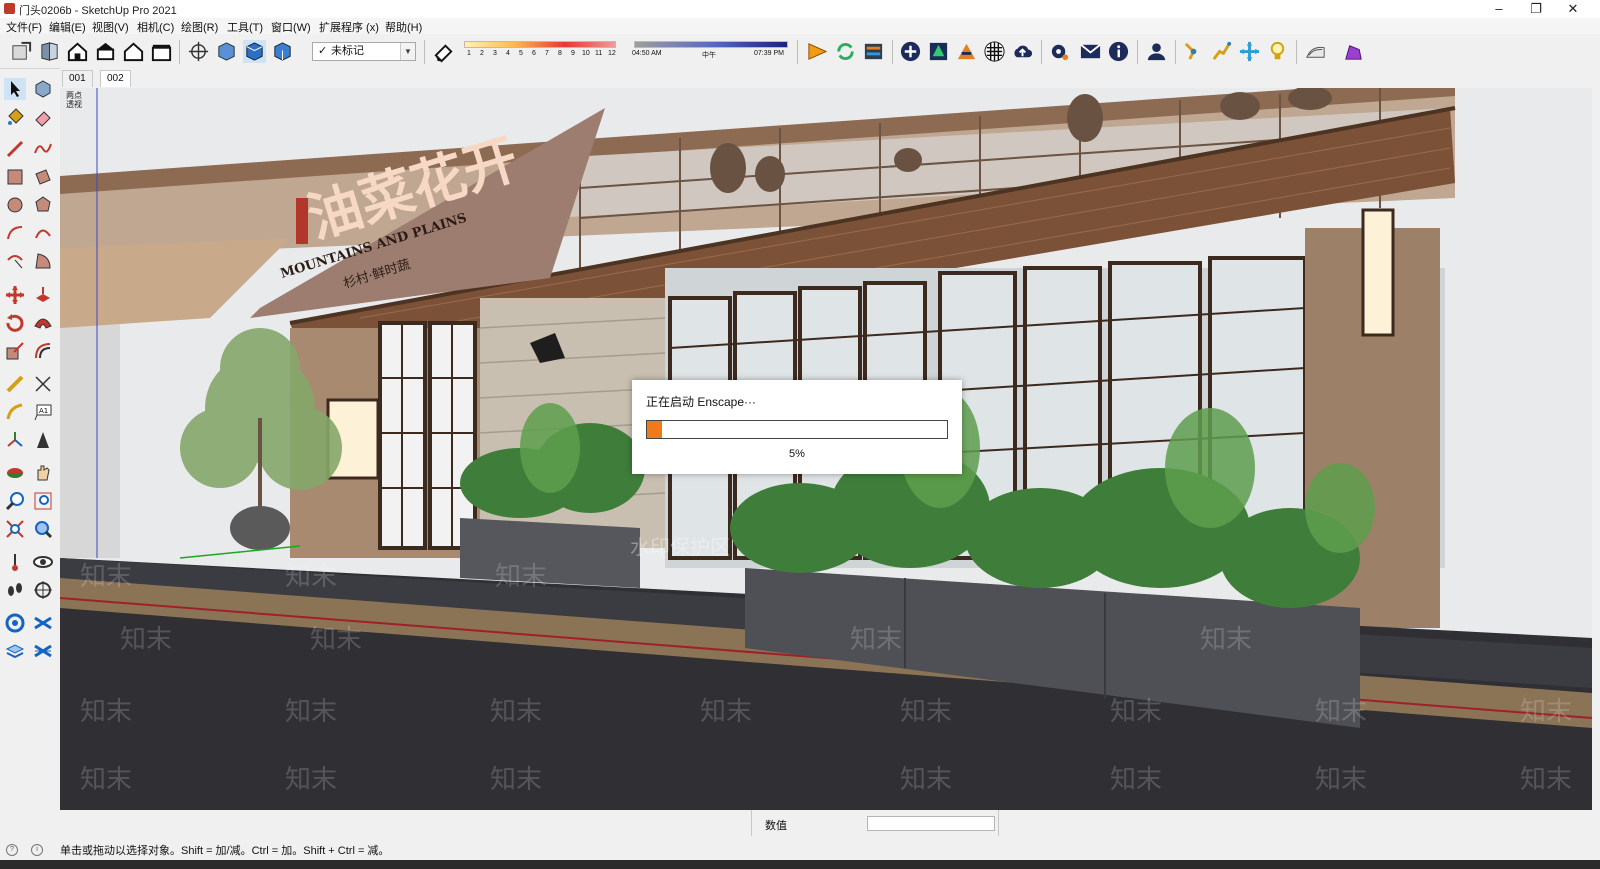  What do you see at coordinates (24, 27) in the screenshot?
I see `menu-file: 文件(F)` at bounding box center [24, 27].